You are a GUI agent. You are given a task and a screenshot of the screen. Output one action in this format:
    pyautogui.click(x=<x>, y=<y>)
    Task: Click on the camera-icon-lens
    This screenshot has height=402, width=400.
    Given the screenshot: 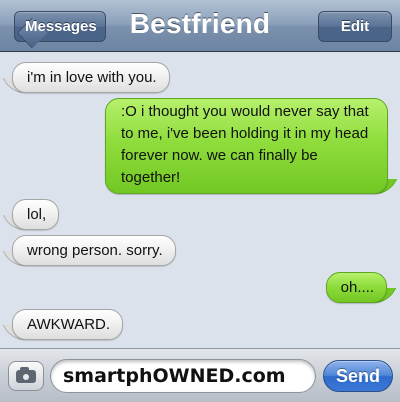 What is the action you would take?
    pyautogui.click(x=26, y=377)
    